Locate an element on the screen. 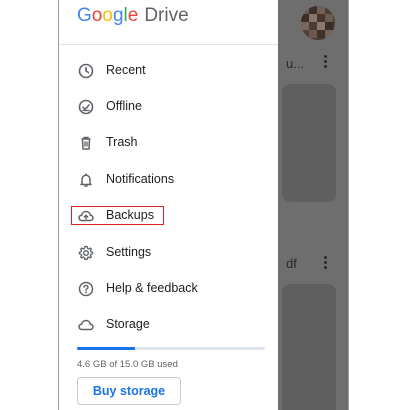 Image resolution: width=400 pixels, height=410 pixels. gear-icon is located at coordinates (86, 253).